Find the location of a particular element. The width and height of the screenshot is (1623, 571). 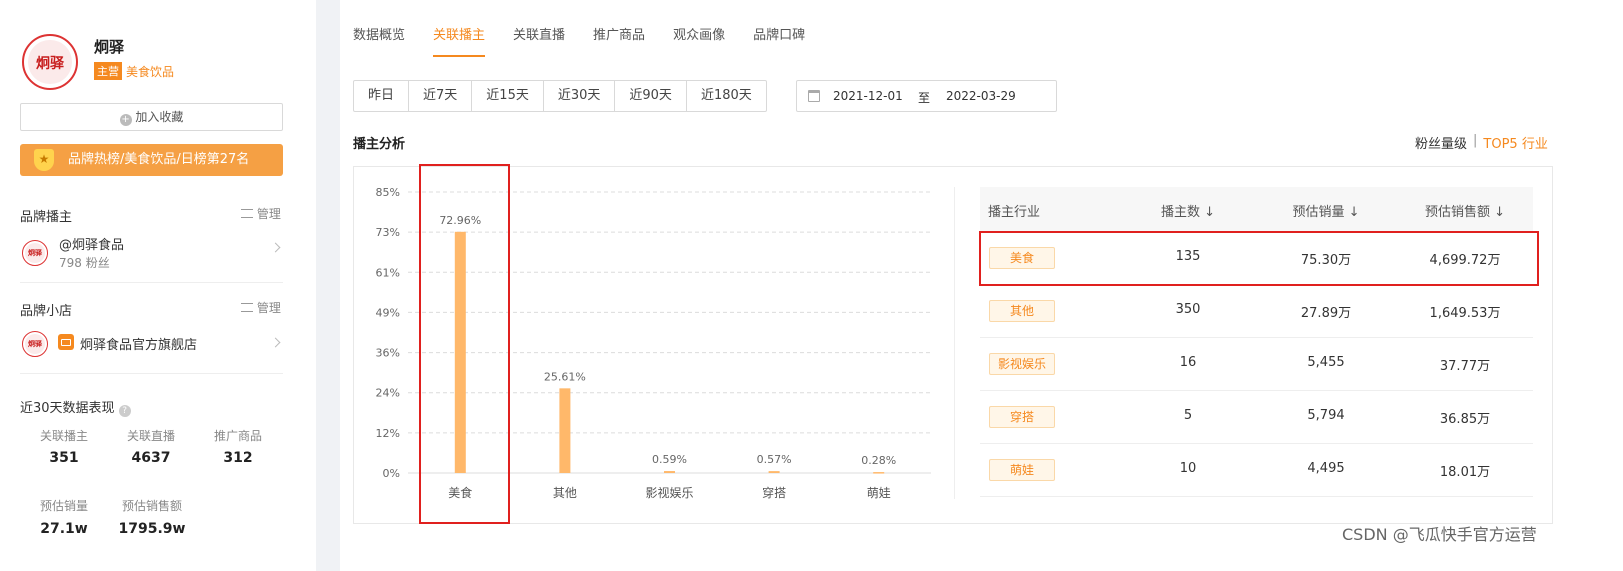

header-industry: 播主行业 is located at coordinates (1014, 212).